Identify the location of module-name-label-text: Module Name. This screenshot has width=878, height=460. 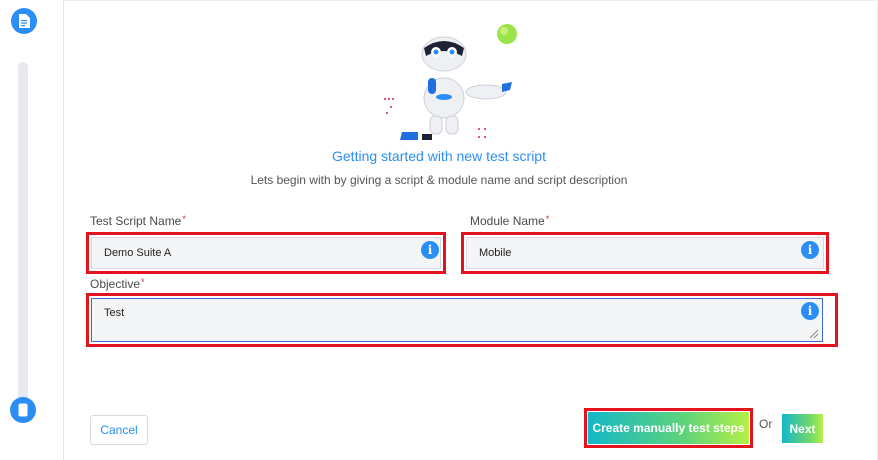
(507, 221).